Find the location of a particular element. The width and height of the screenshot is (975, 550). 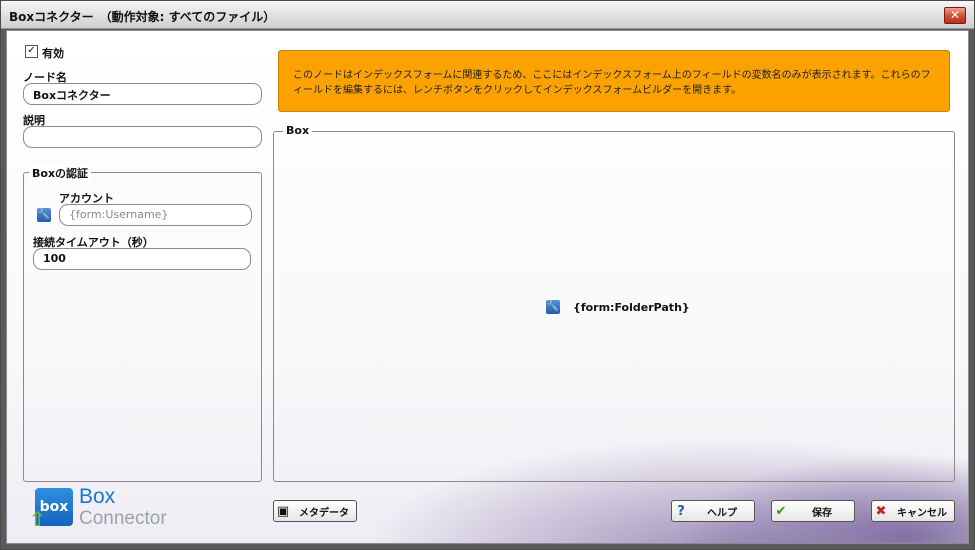

metadata-button-label: メタデータ is located at coordinates (324, 513).